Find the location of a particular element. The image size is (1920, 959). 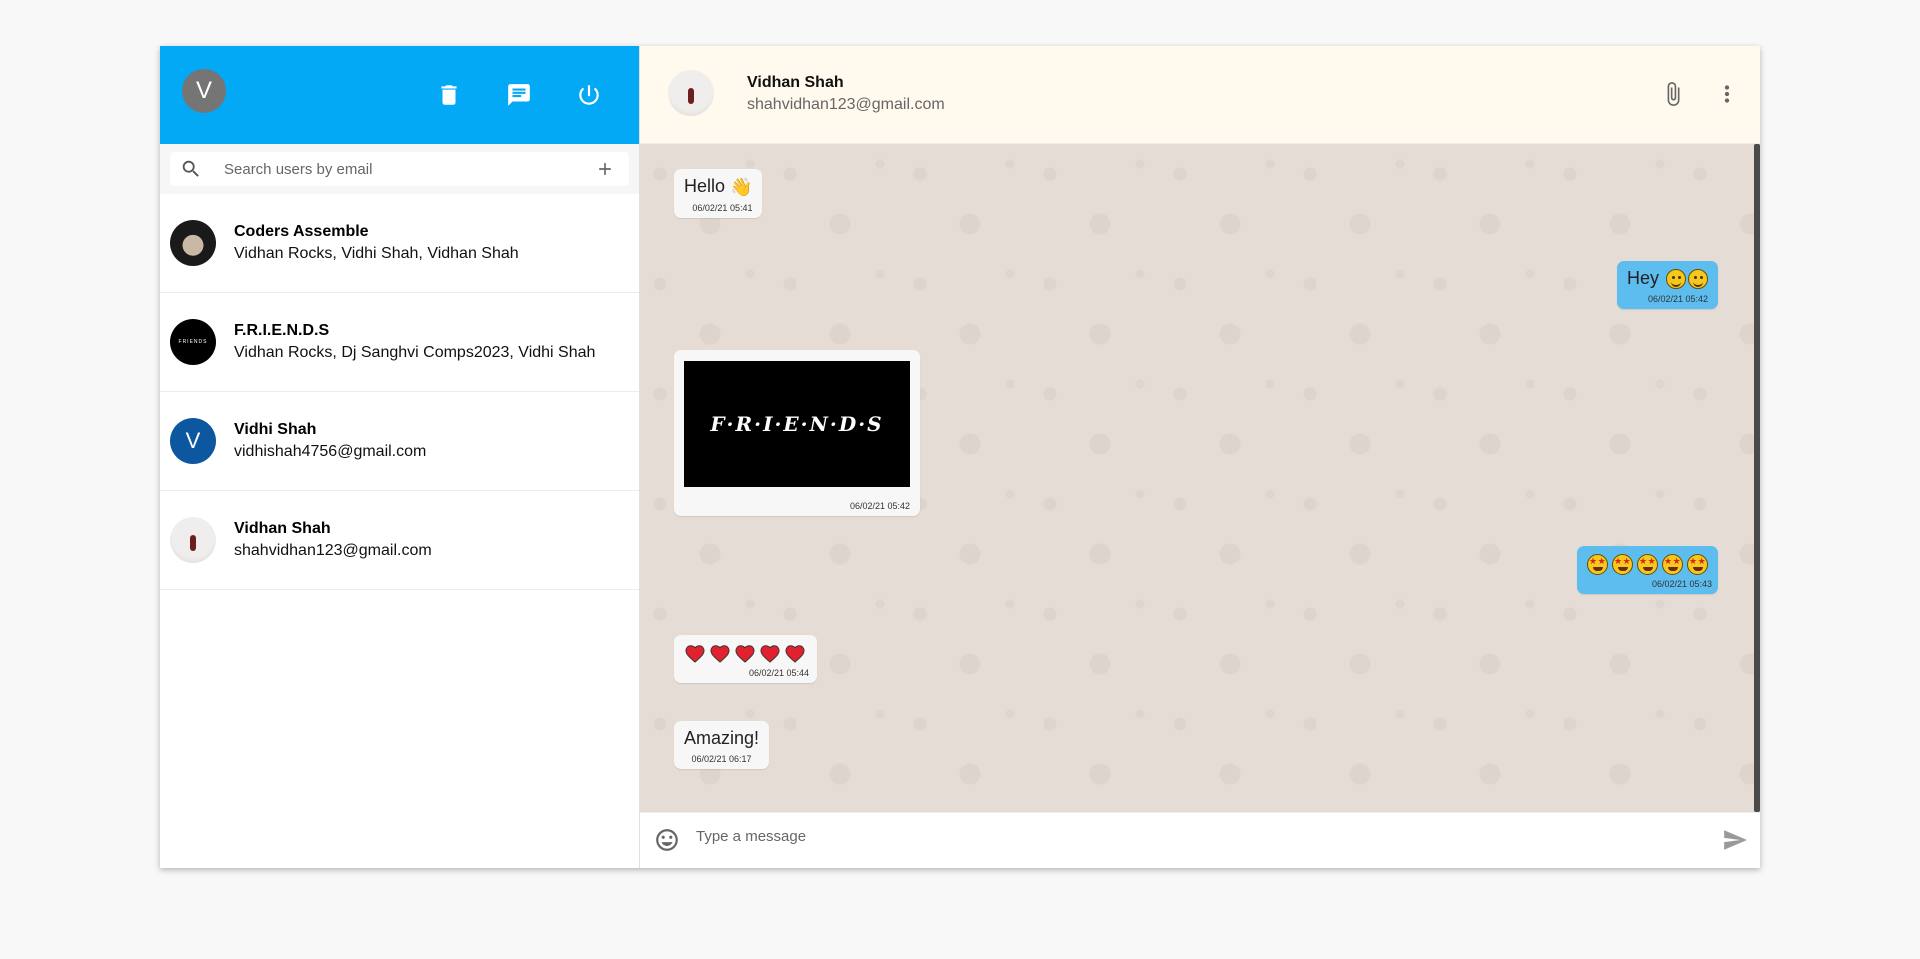

contact-name: Vidhan Shah is located at coordinates (282, 528).